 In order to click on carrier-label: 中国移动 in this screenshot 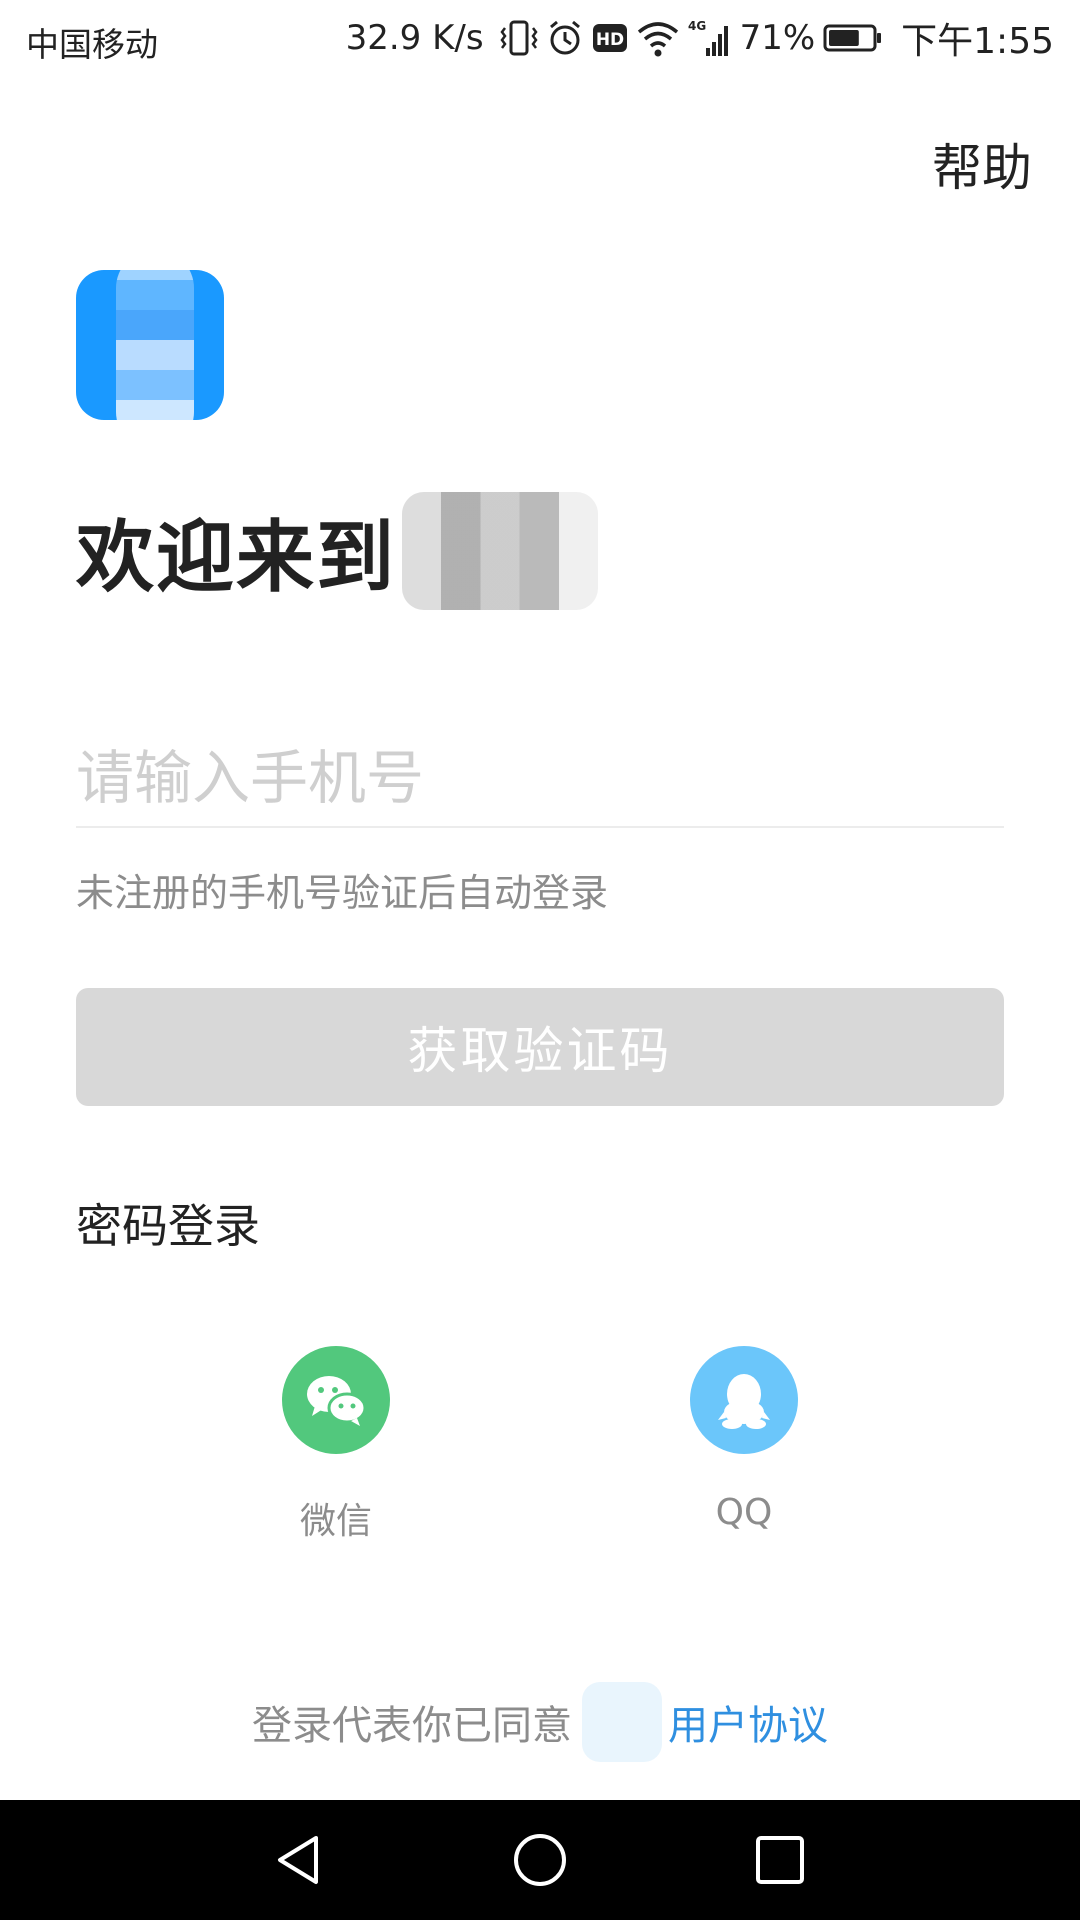, I will do `click(92, 44)`.